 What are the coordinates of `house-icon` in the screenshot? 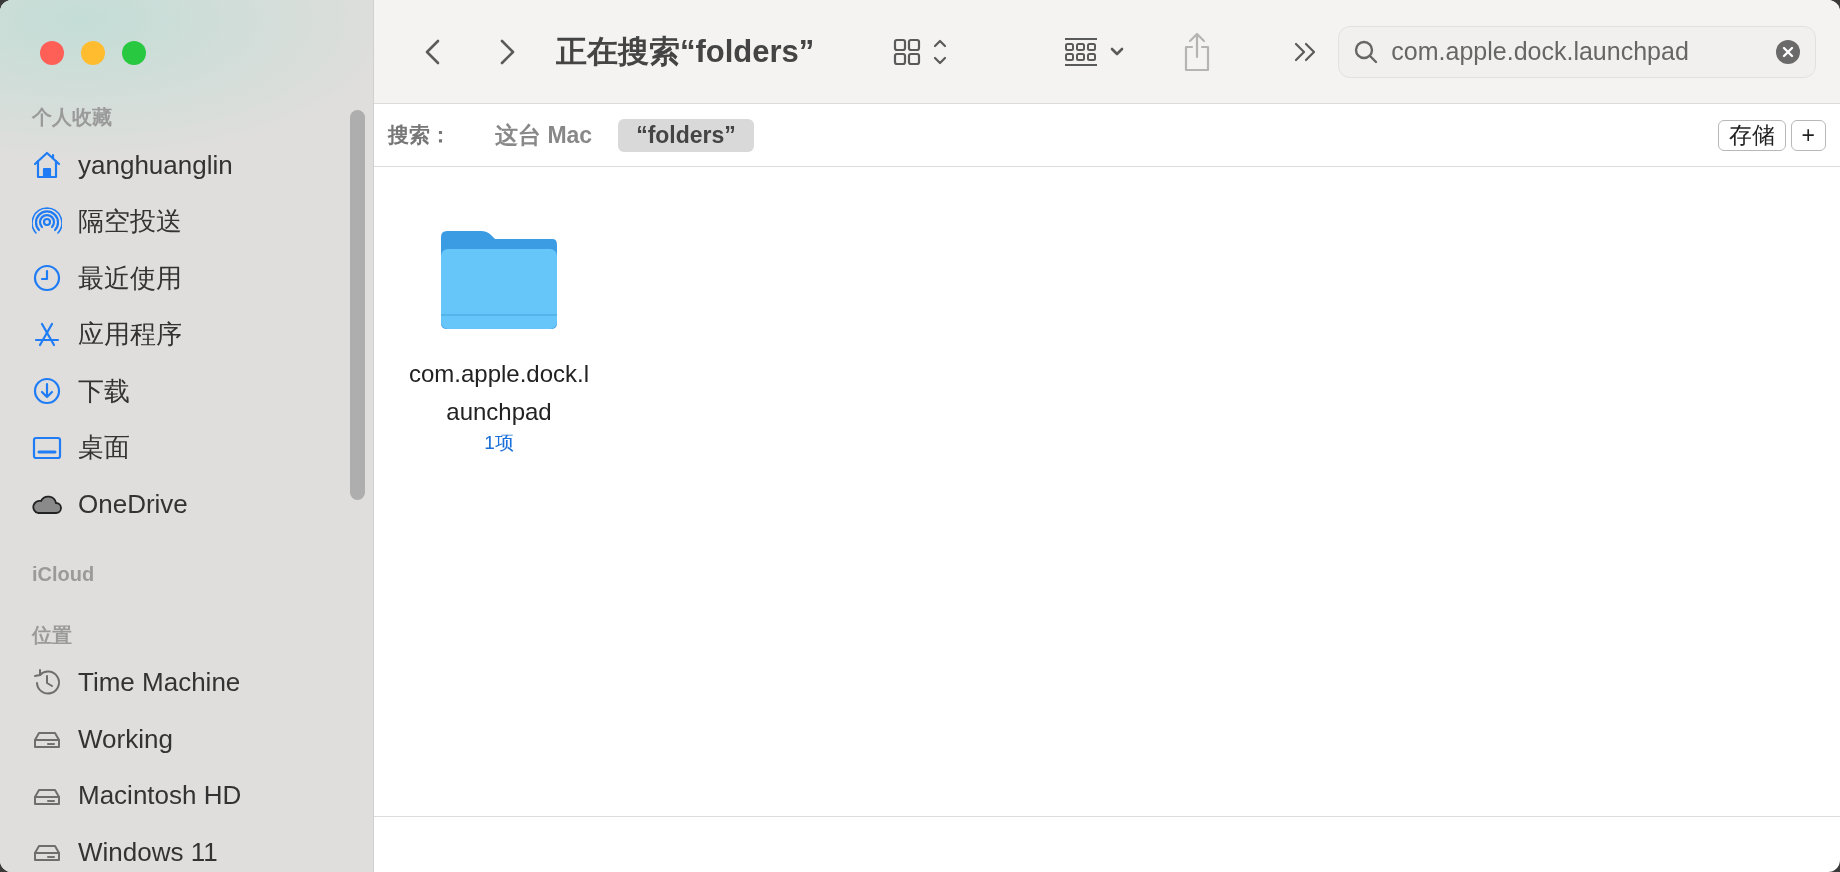 It's located at (47, 165).